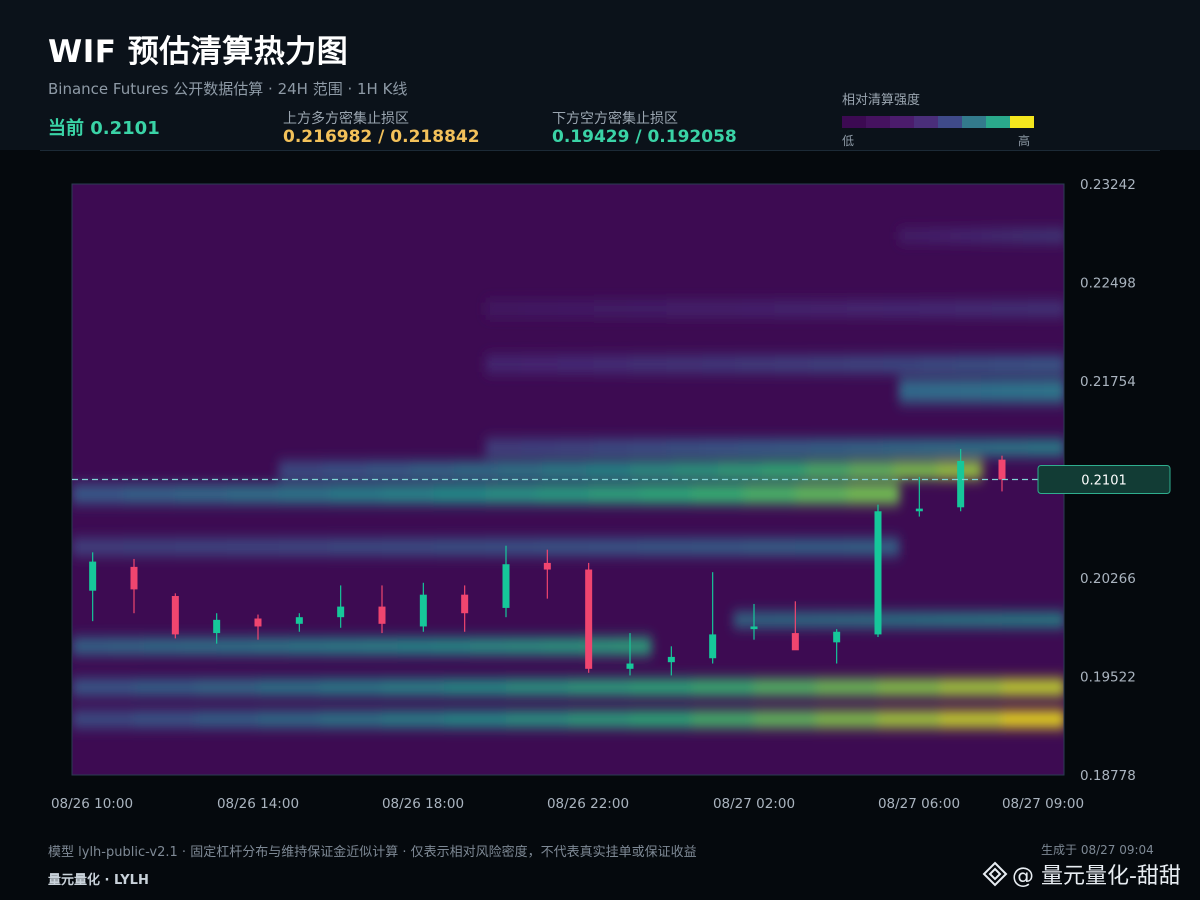  I want to click on x-tick-label: 08/27 09:00, so click(1043, 804).